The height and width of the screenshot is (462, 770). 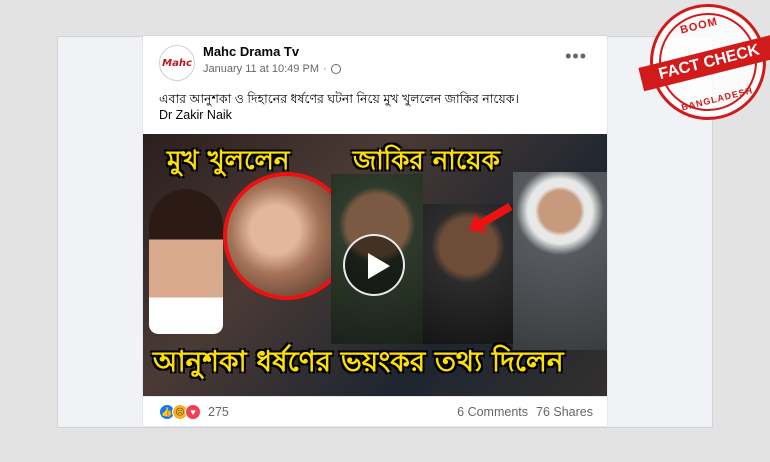 I want to click on play-icon, so click(x=374, y=265).